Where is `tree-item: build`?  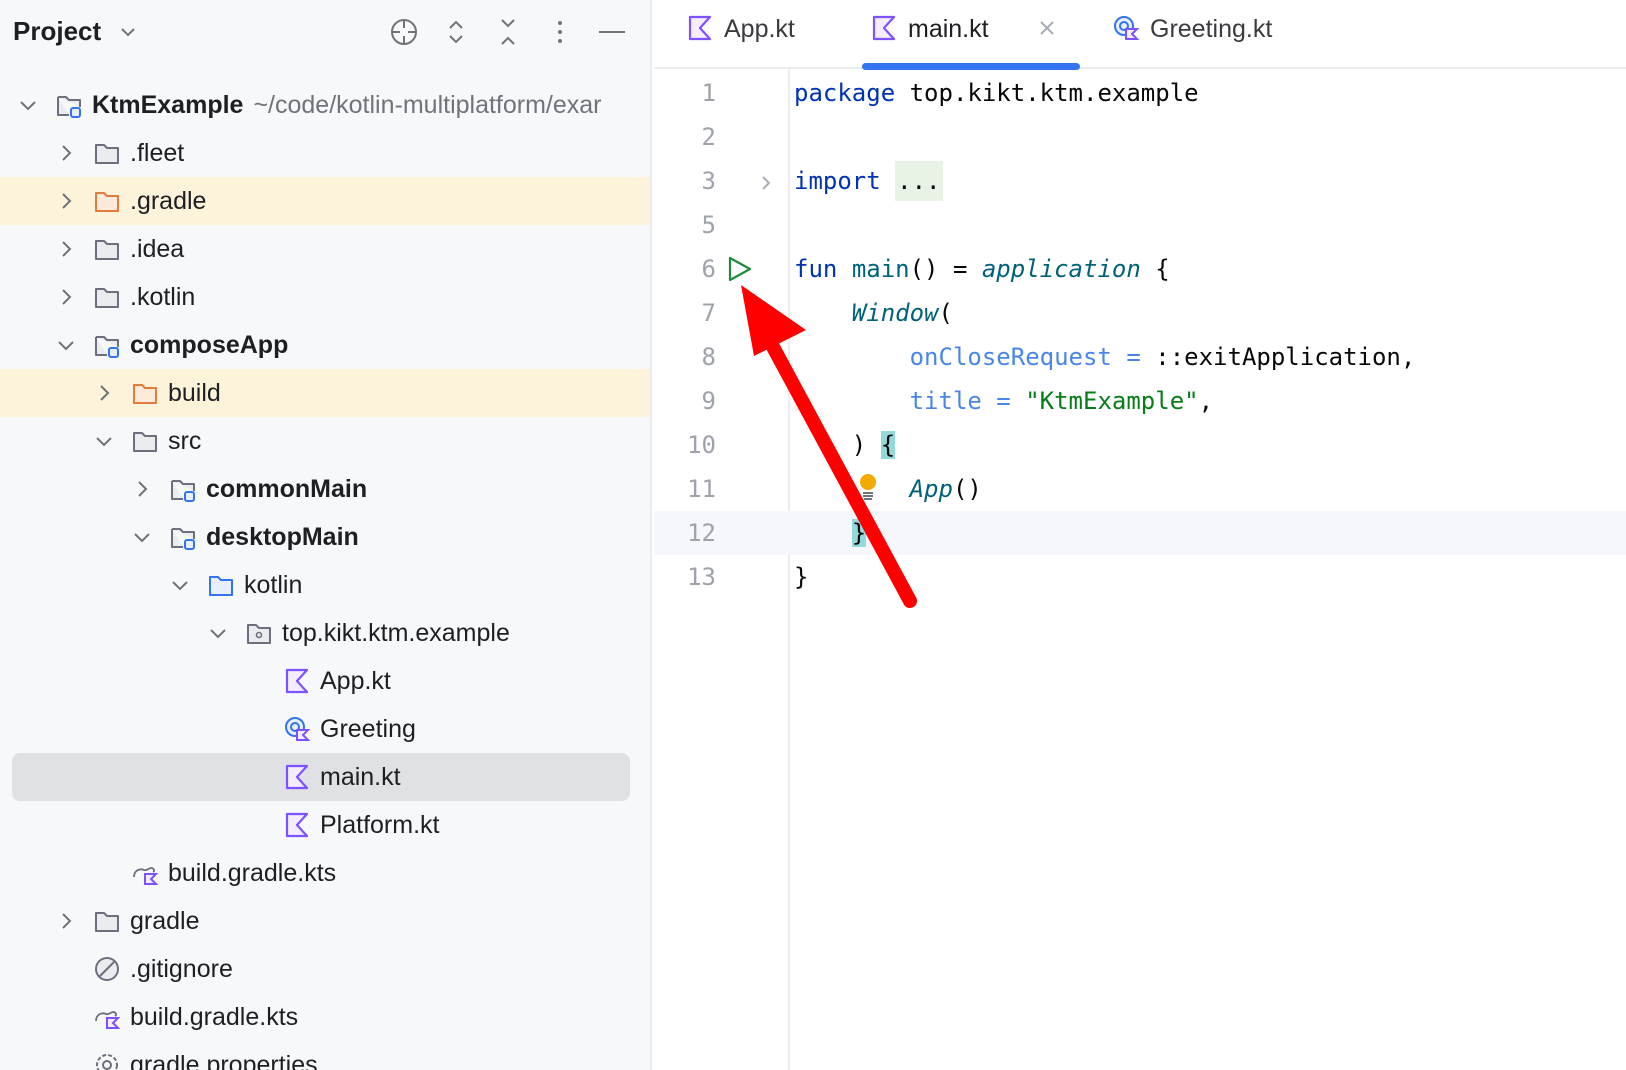 tree-item: build is located at coordinates (325, 393).